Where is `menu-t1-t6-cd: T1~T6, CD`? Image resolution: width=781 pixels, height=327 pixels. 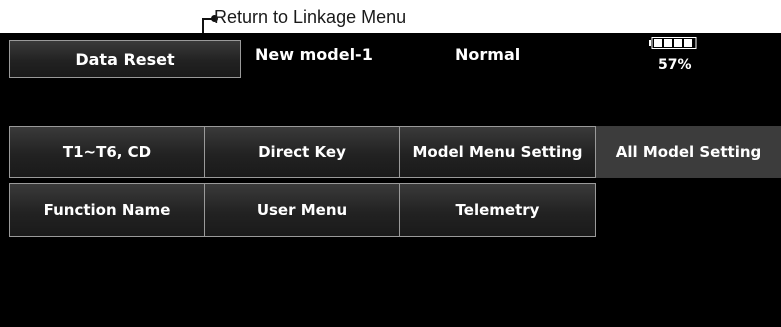 menu-t1-t6-cd: T1~T6, CD is located at coordinates (107, 152).